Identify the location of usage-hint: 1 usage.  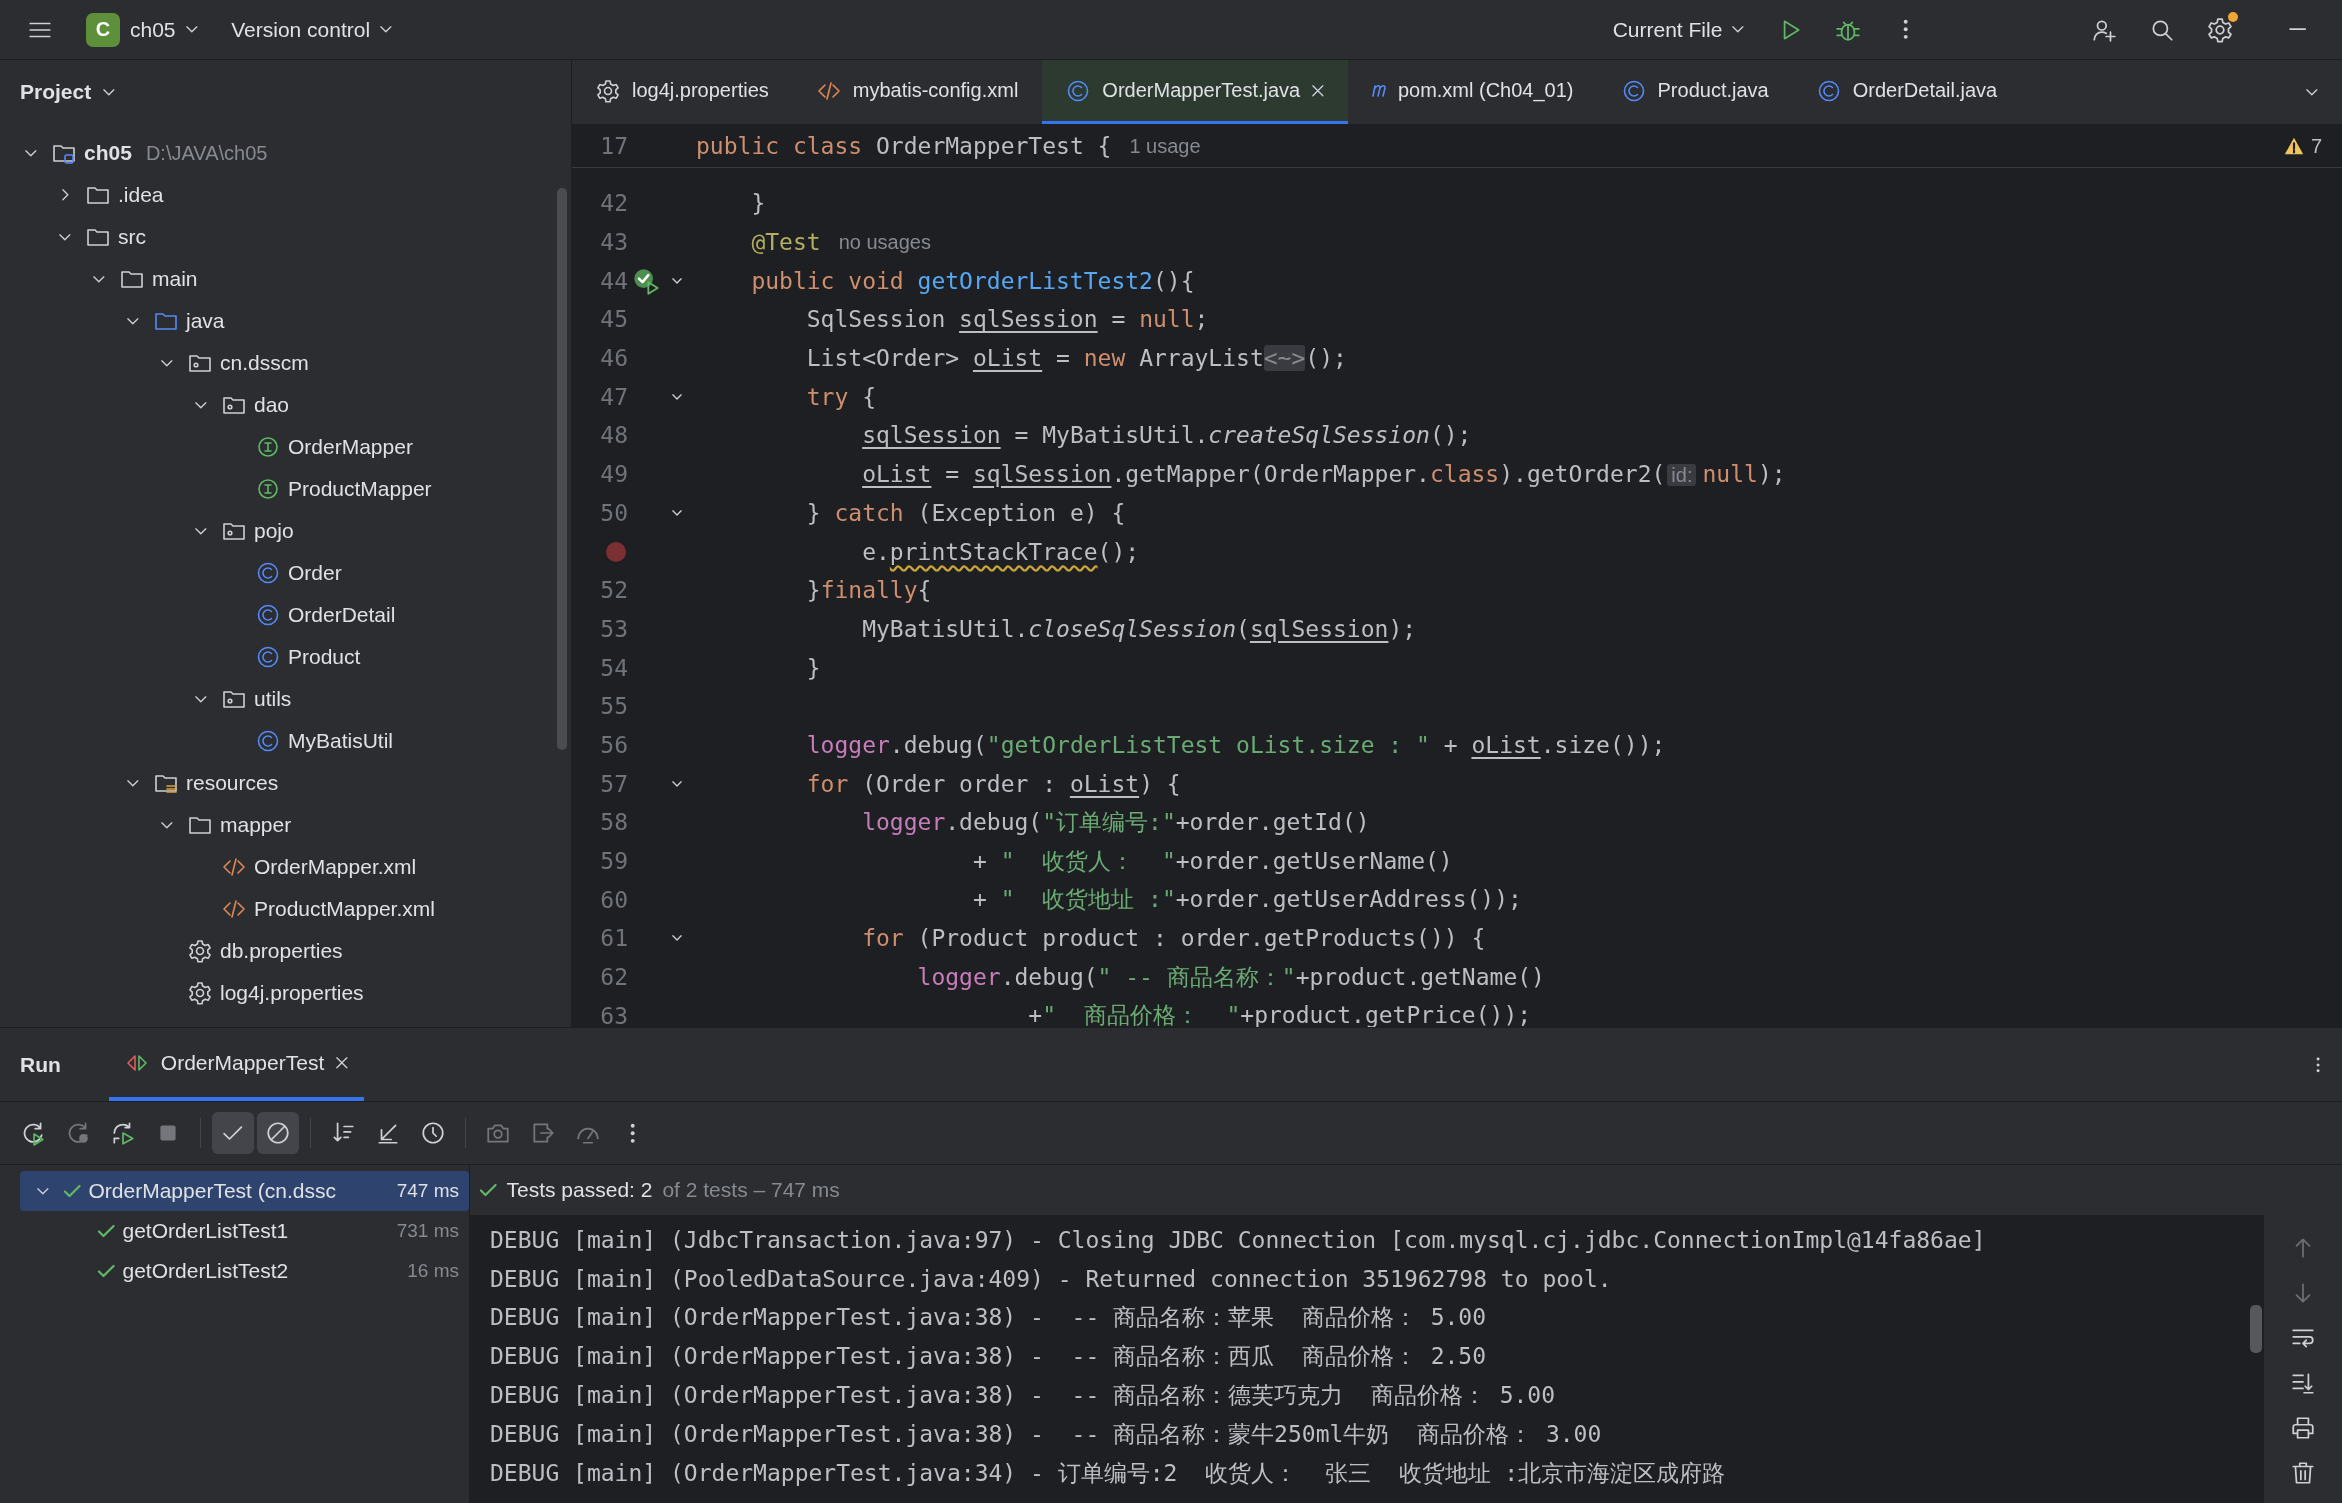
(1165, 146).